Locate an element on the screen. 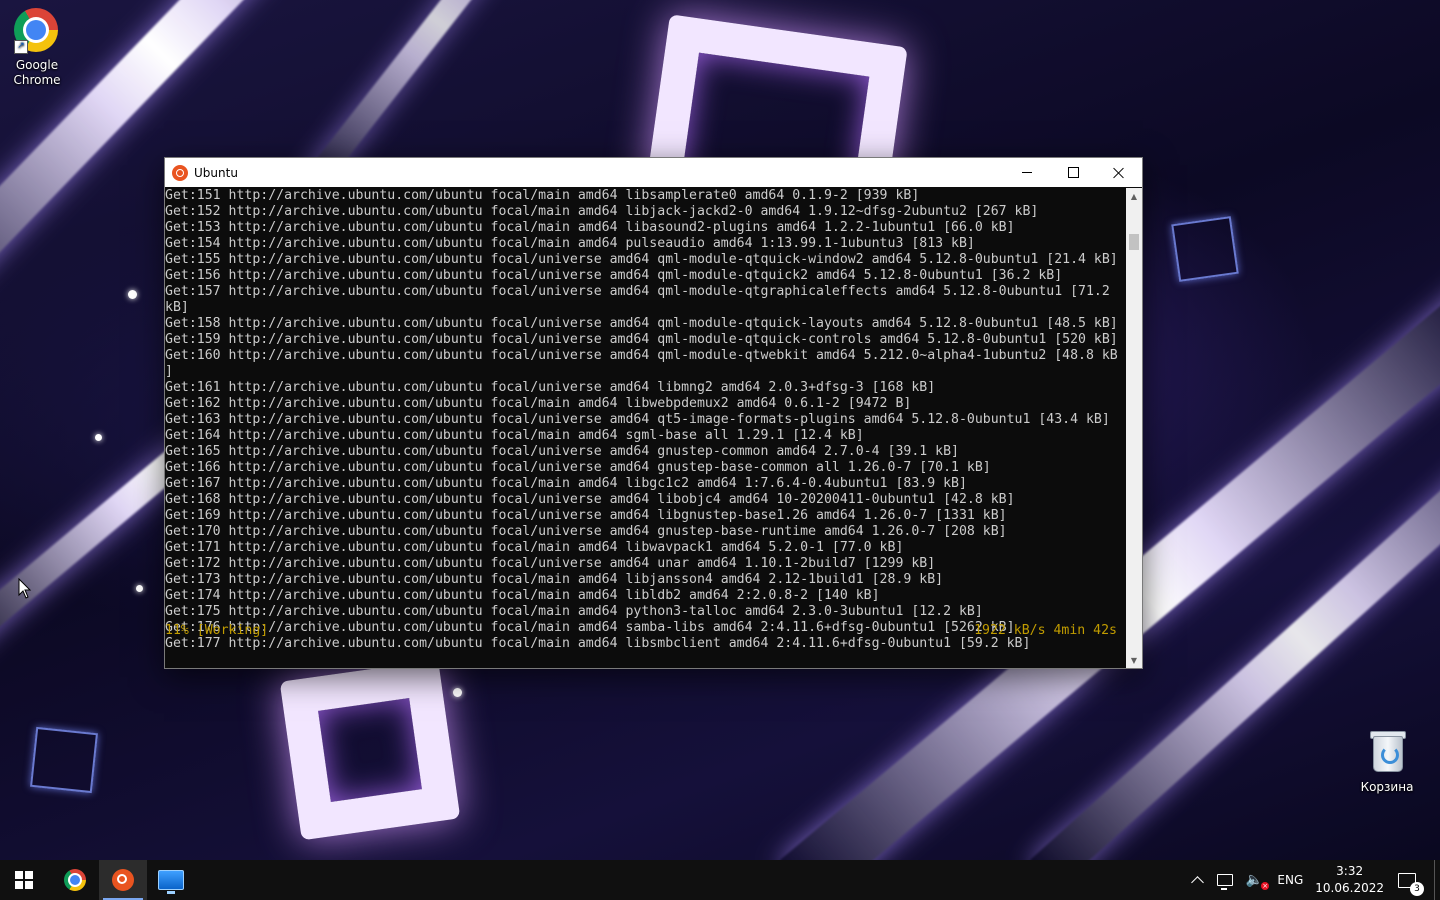 The width and height of the screenshot is (1440, 900). desktop-icon-chrome: ↗ Google Chrome is located at coordinates (37, 48).